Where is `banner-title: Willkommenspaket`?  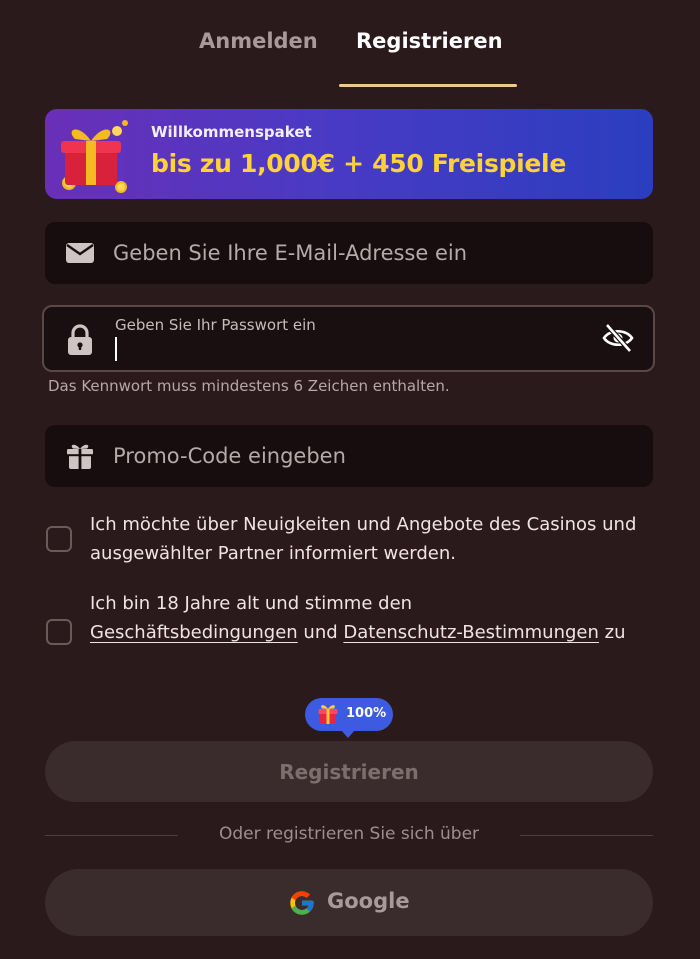
banner-title: Willkommenspaket is located at coordinates (231, 132).